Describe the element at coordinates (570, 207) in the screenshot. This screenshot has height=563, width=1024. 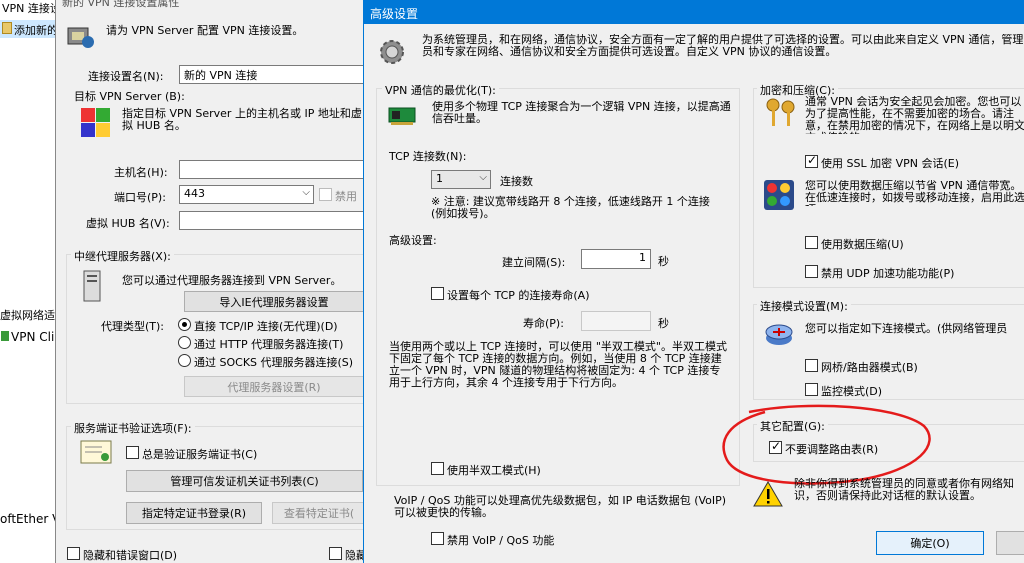
I see `tcp-count-note: ※ 注意: 建议宽带线路开 8 个连接，低速线路开 1 个连接 (例如拨号)。` at that location.